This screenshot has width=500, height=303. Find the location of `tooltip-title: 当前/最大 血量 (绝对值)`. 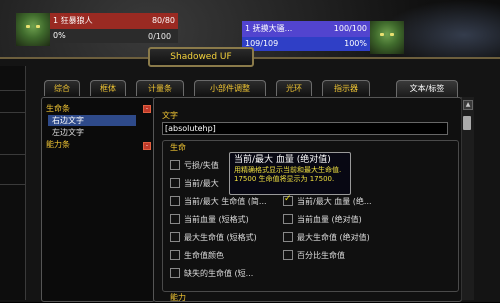

tooltip-title: 当前/最大 血量 (绝对值) is located at coordinates (282, 160).